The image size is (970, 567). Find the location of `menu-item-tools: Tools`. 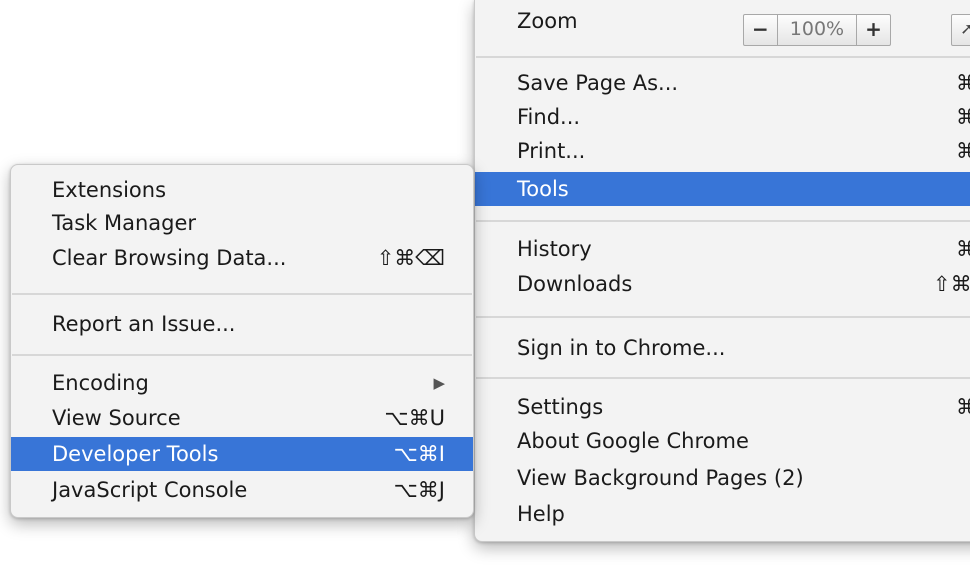

menu-item-tools: Tools is located at coordinates (722, 189).